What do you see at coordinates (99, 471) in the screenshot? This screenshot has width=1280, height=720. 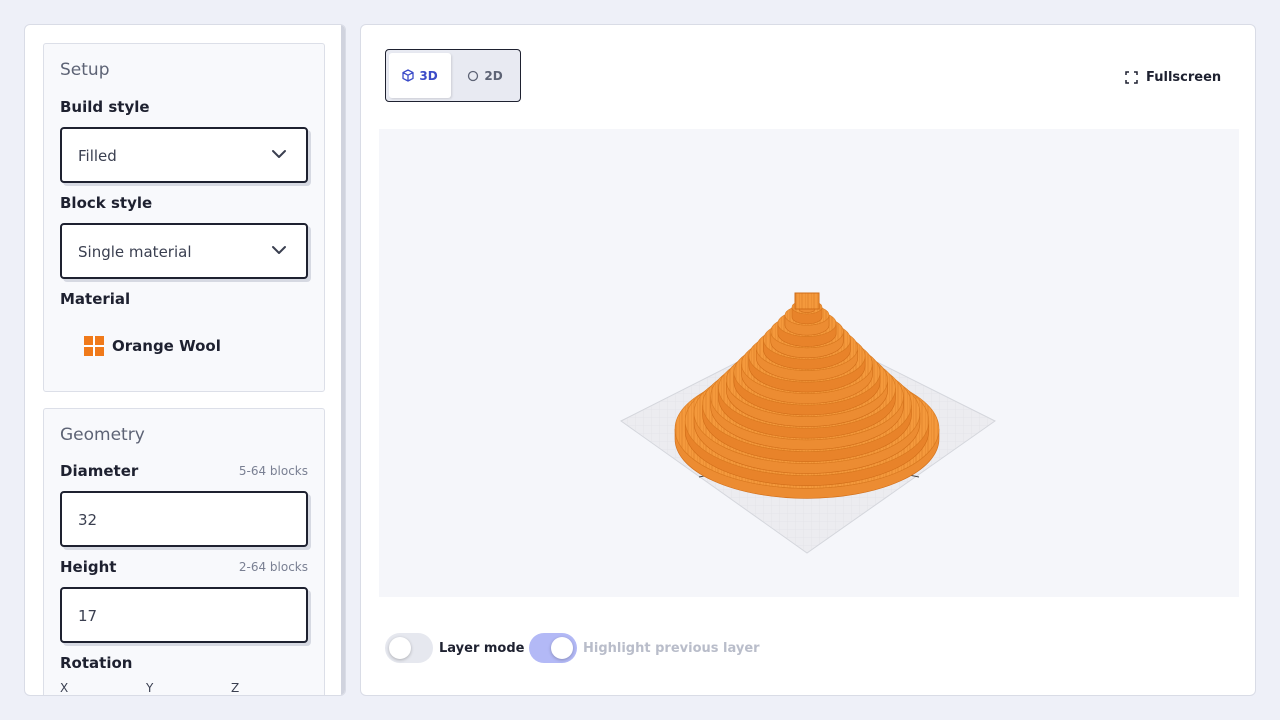 I see `diameter-label: Diameter` at bounding box center [99, 471].